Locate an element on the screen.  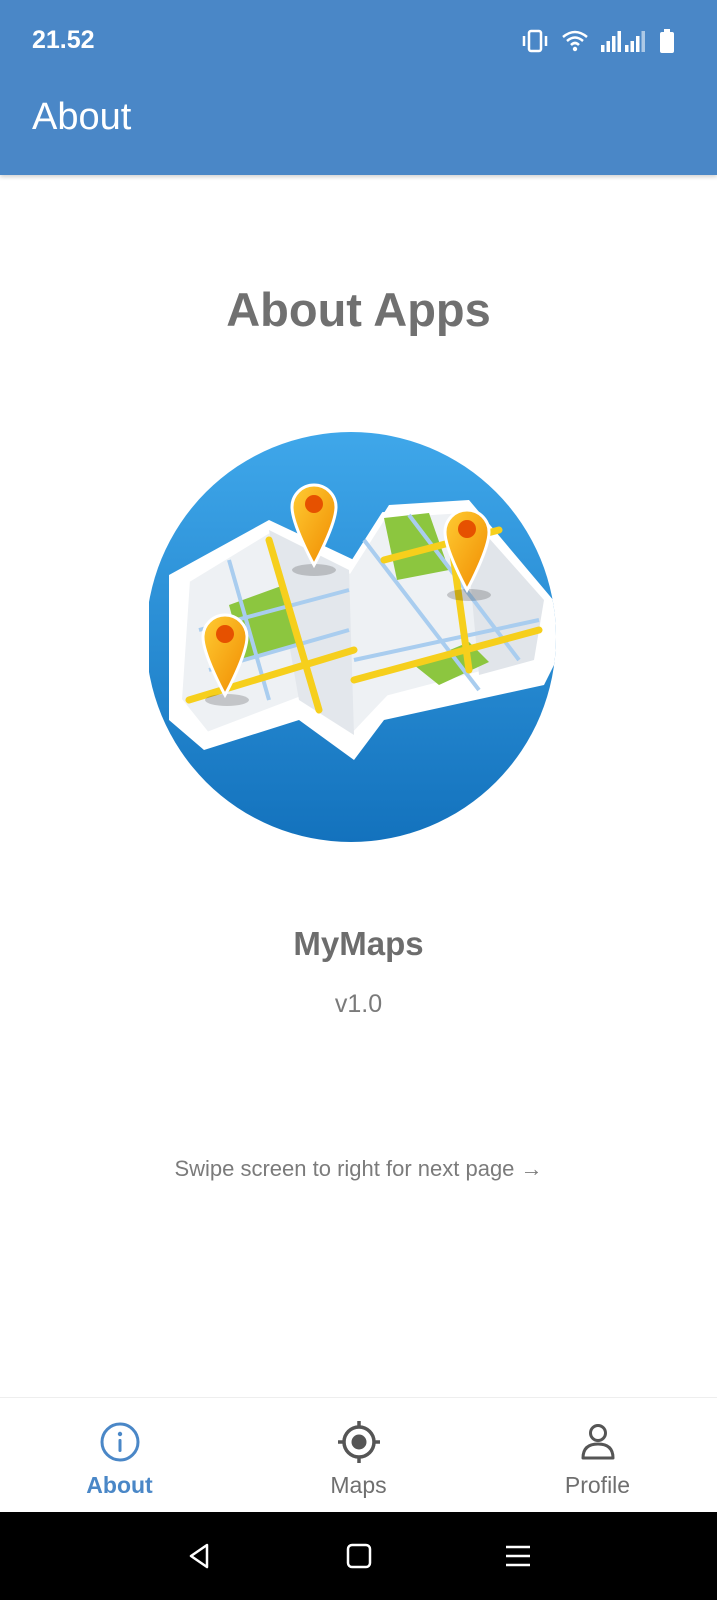
nav-label-profile: Profile is located at coordinates (597, 1485).